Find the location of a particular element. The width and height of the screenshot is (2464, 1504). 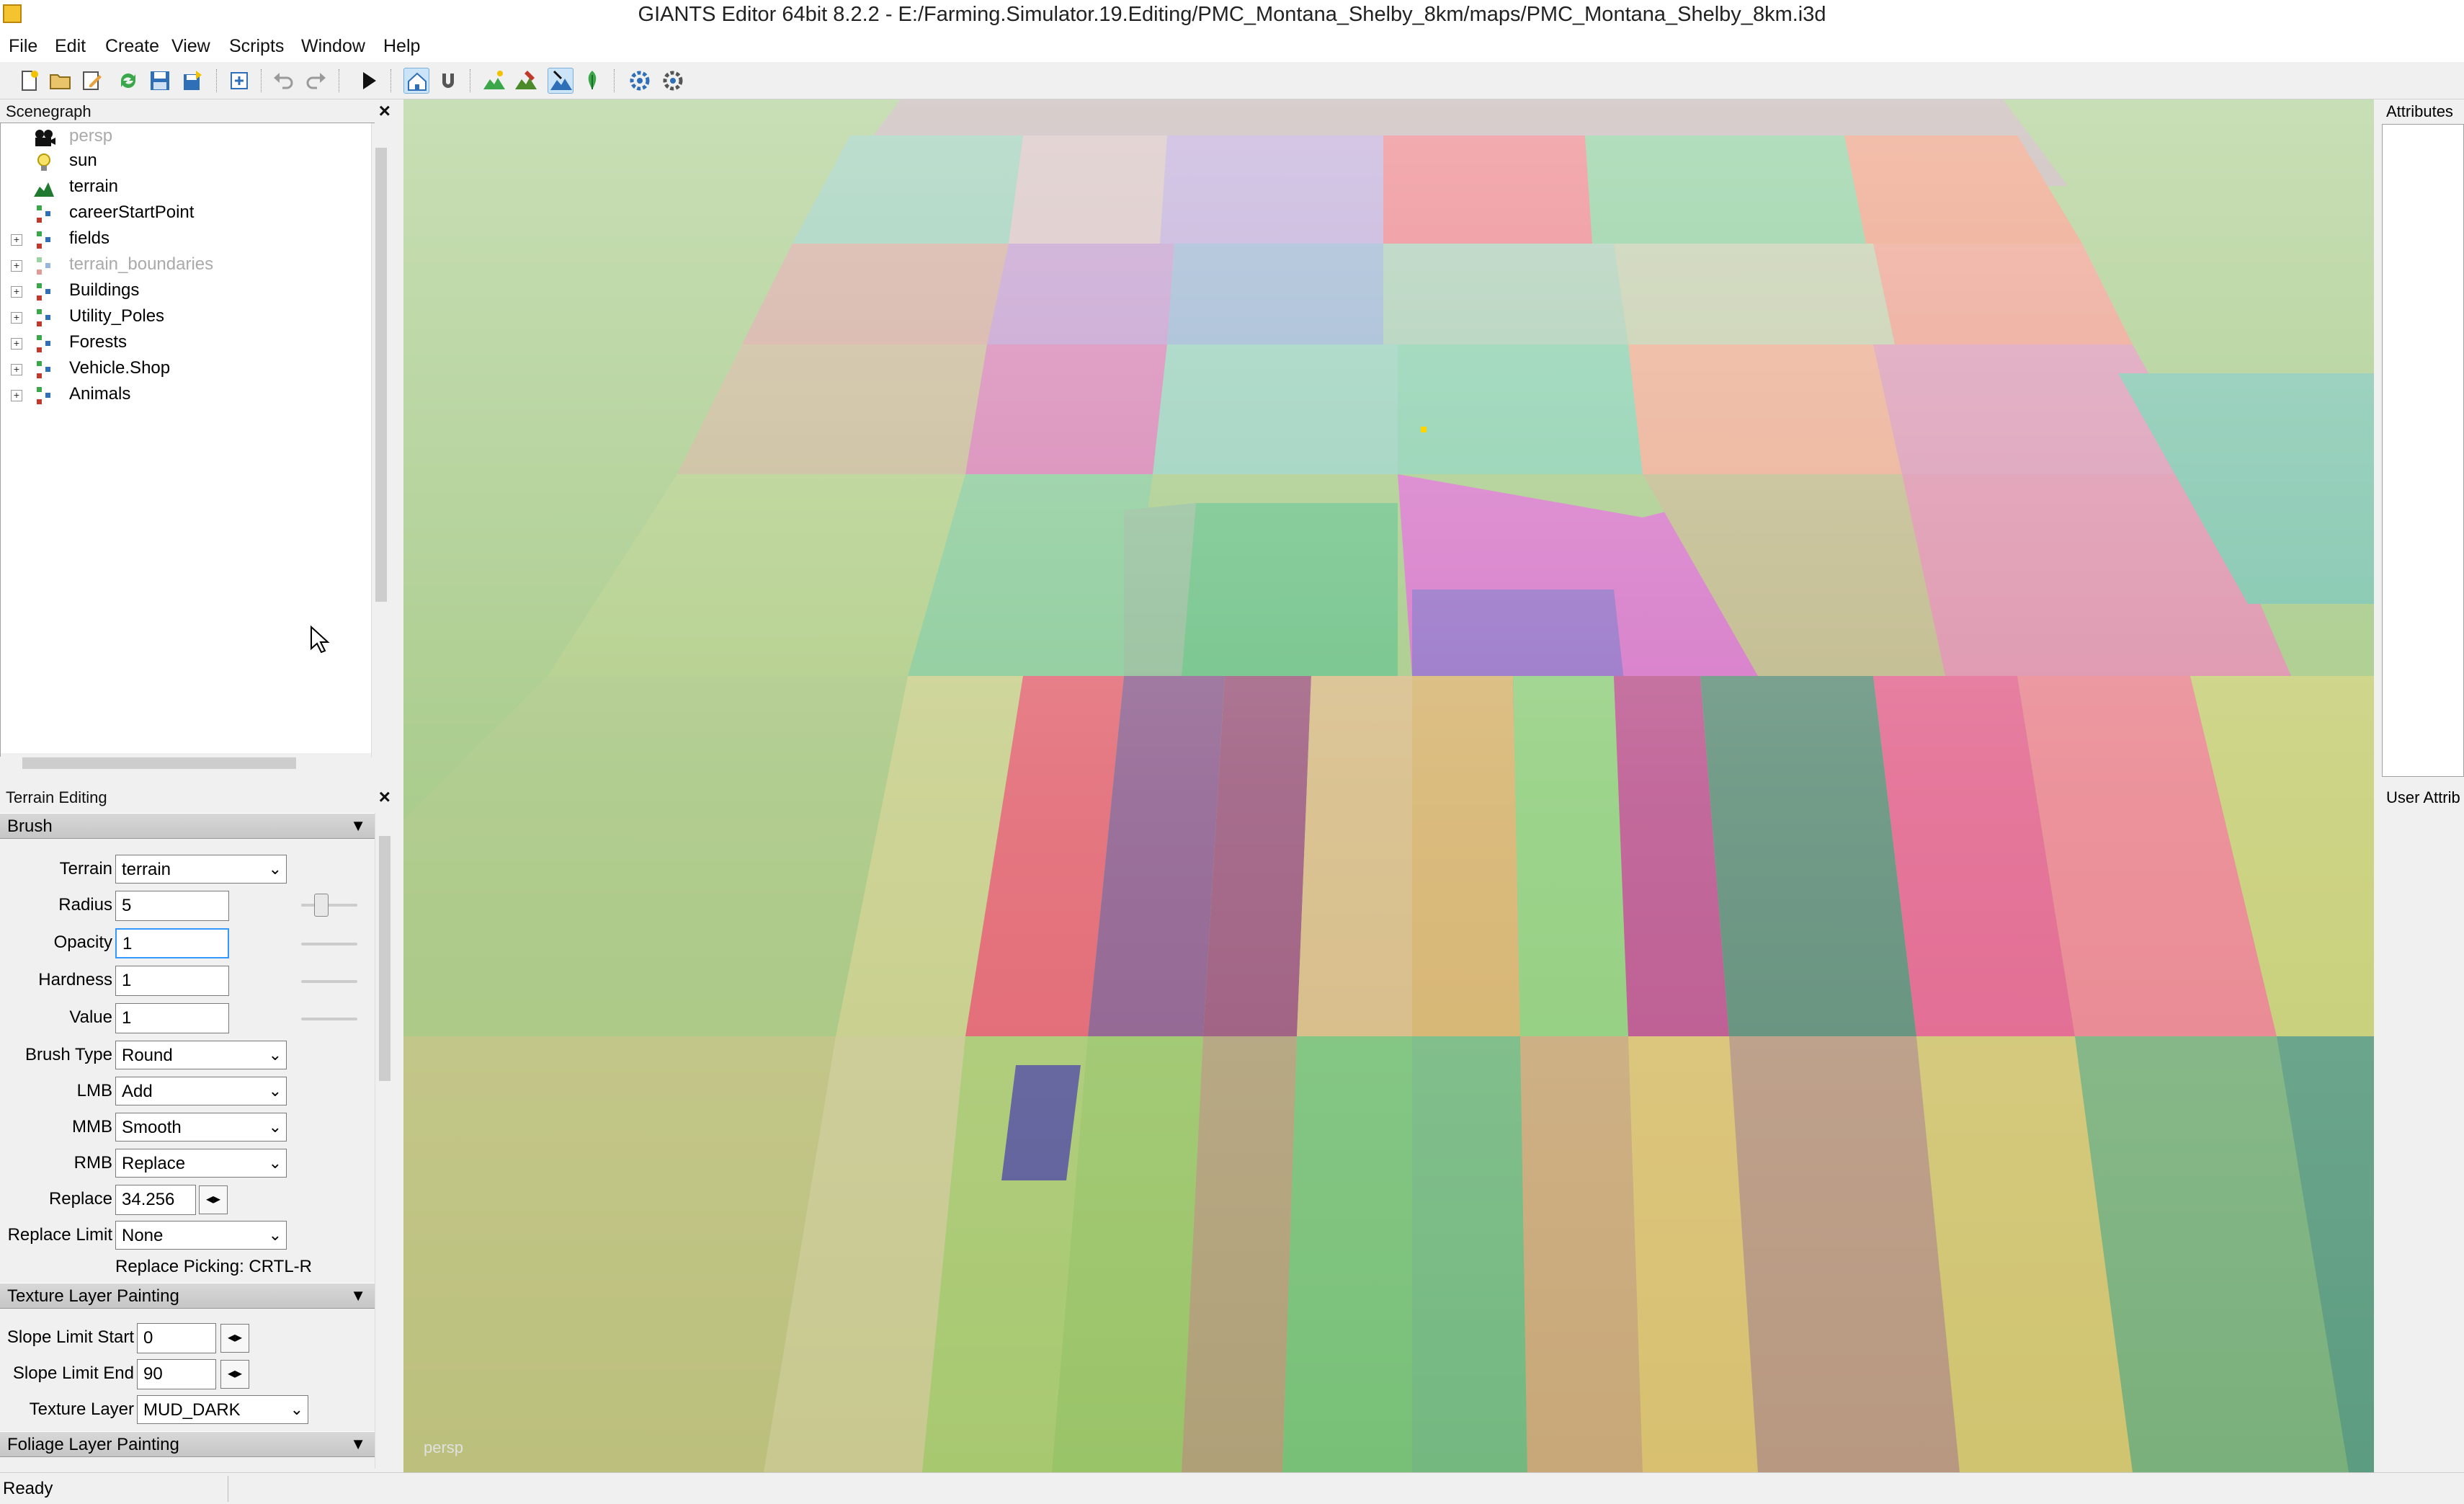

user-attributes-panel is located at coordinates (2423, 1141).